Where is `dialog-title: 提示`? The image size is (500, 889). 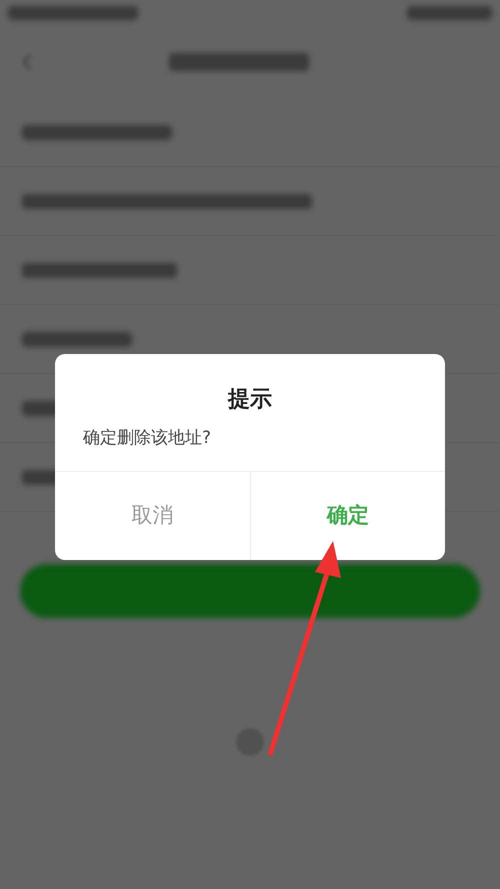
dialog-title: 提示 is located at coordinates (250, 400).